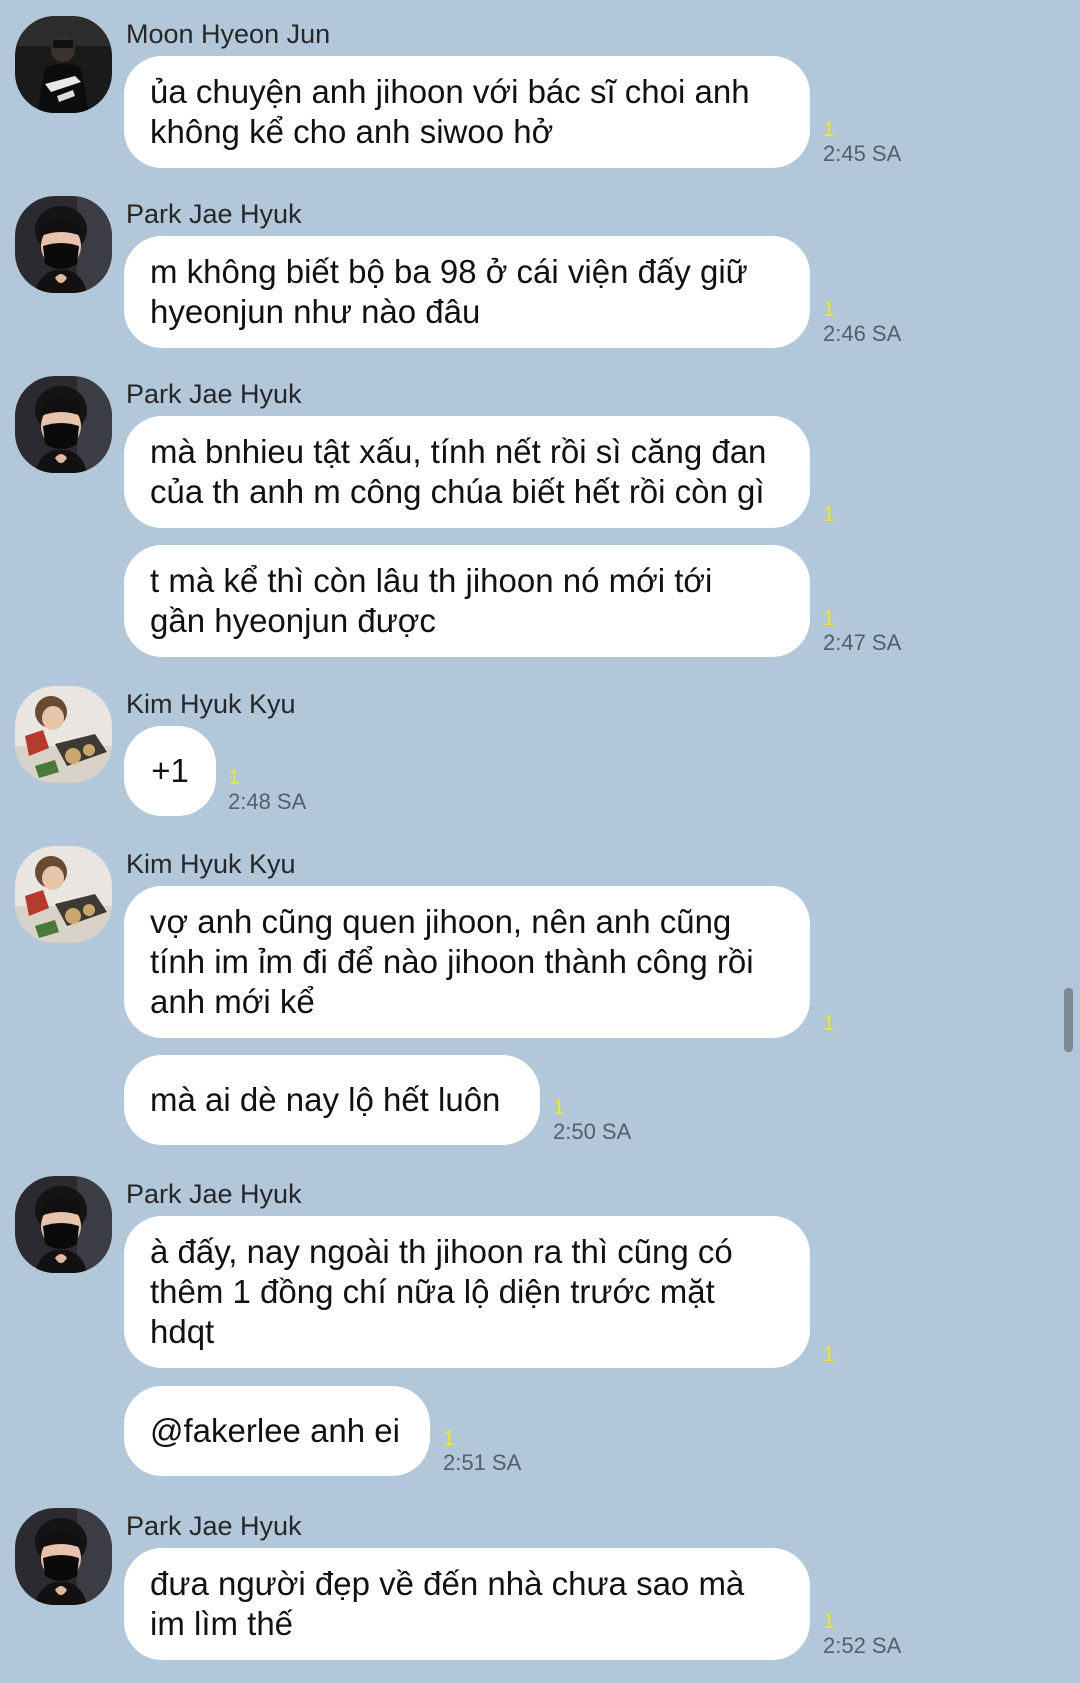  What do you see at coordinates (592, 1131) in the screenshot?
I see `message-time: 2:50 SA` at bounding box center [592, 1131].